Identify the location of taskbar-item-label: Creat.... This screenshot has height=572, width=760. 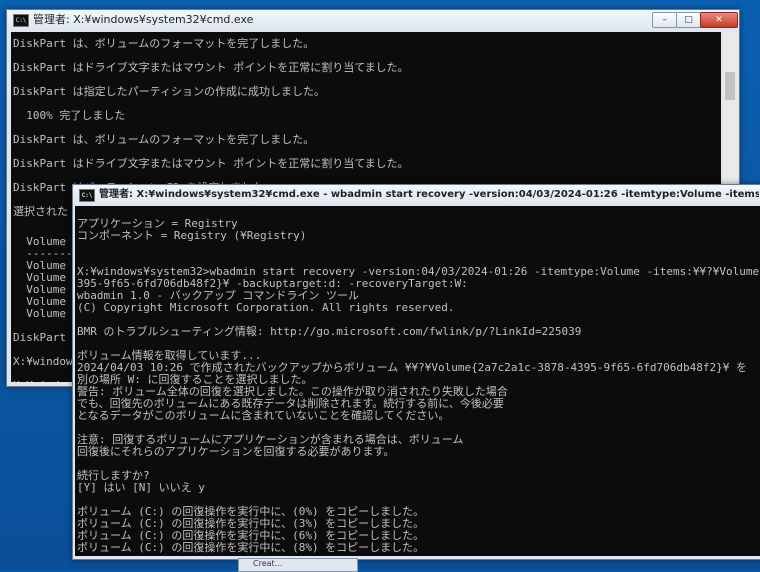
(268, 563).